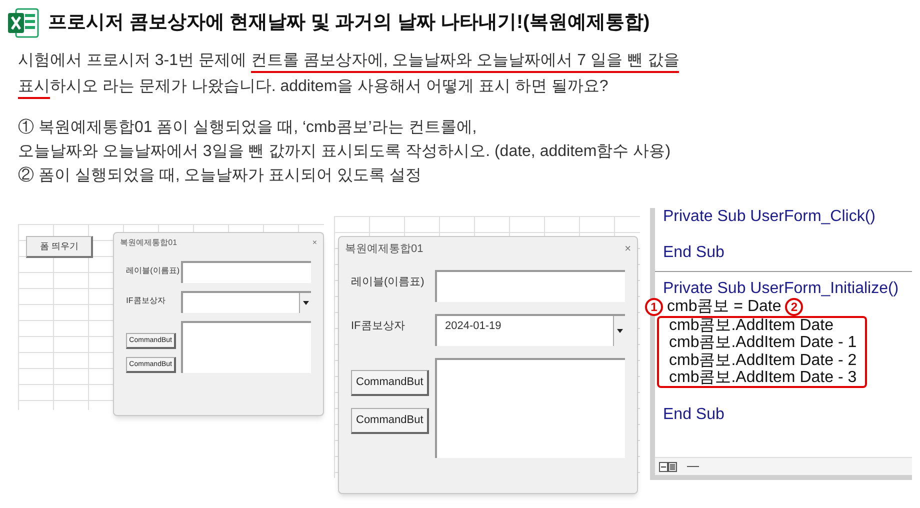  What do you see at coordinates (473, 326) in the screenshot?
I see `combo-value: 2024-01-19` at bounding box center [473, 326].